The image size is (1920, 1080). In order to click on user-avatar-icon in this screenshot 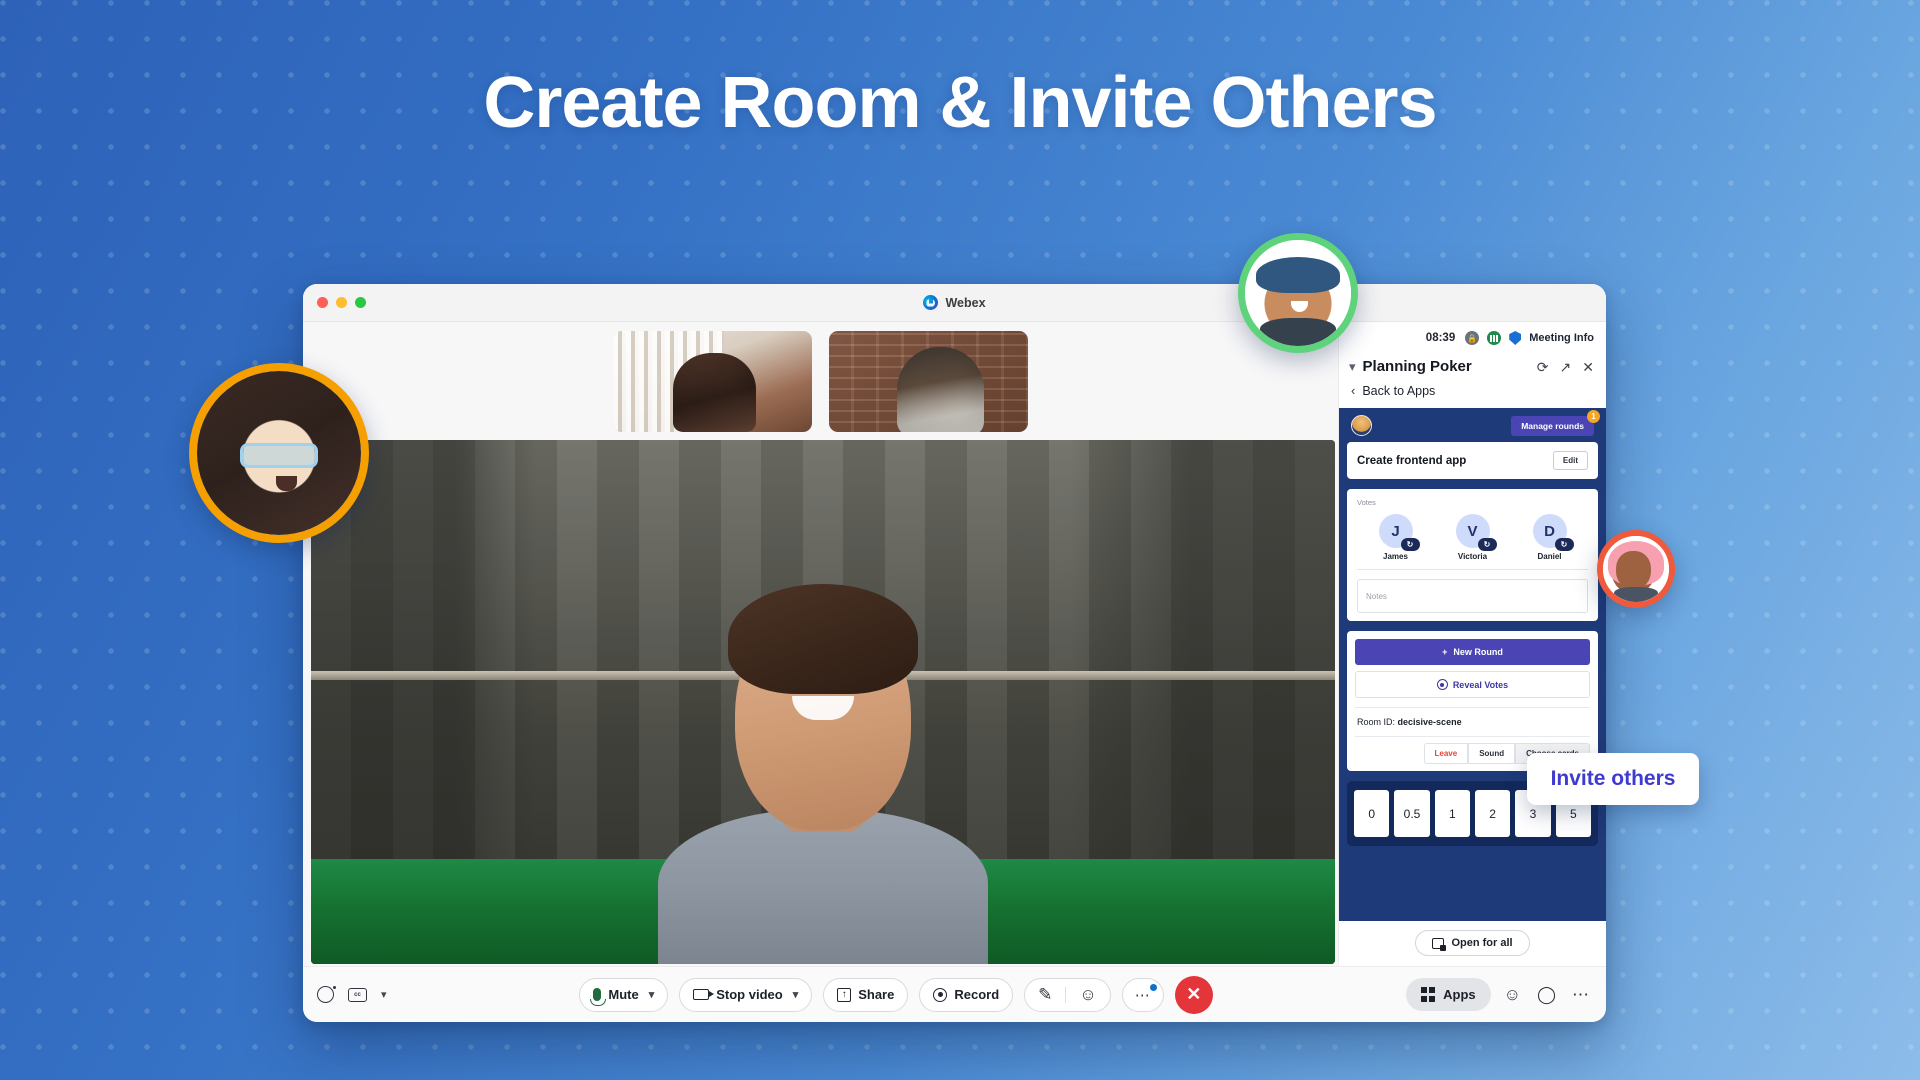, I will do `click(1361, 425)`.